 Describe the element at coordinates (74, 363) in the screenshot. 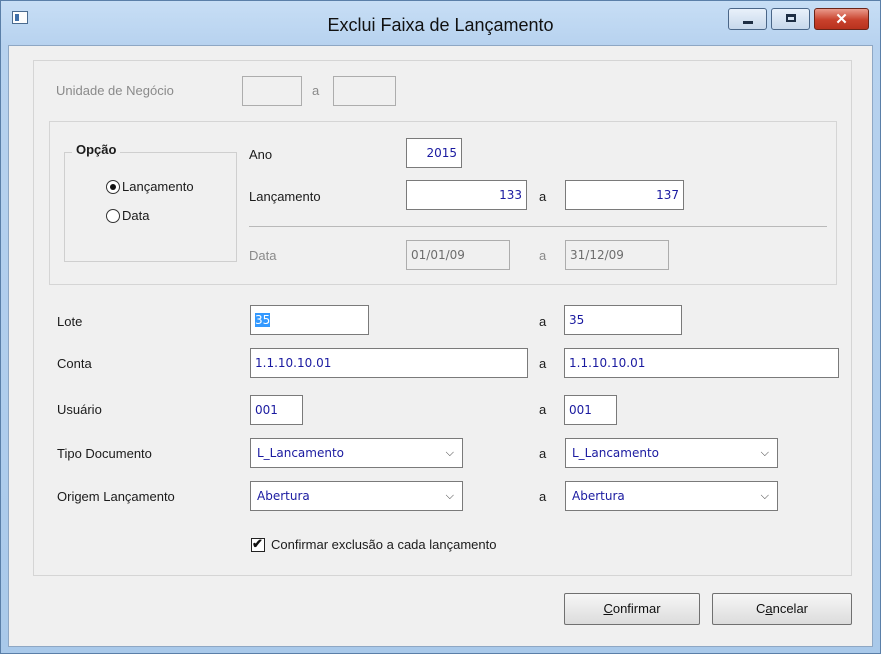

I see `conta-label: Conta` at that location.